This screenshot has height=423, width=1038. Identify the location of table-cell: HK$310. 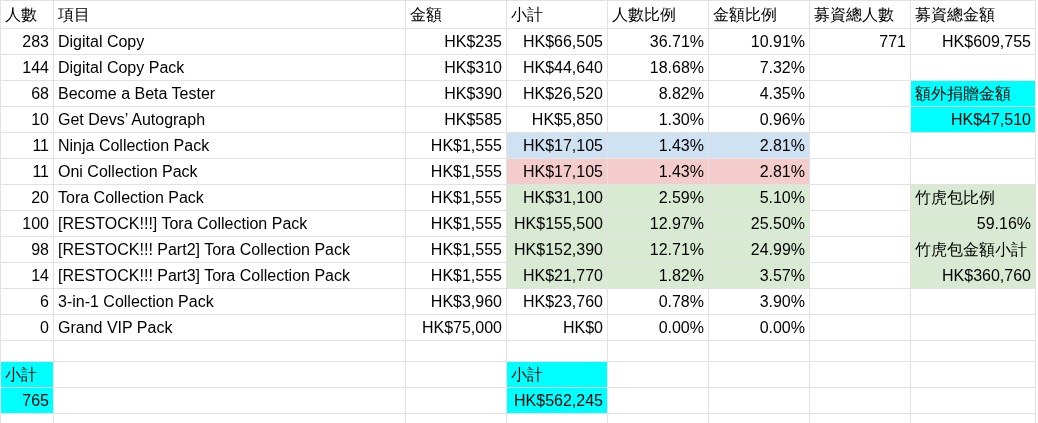
(456, 67).